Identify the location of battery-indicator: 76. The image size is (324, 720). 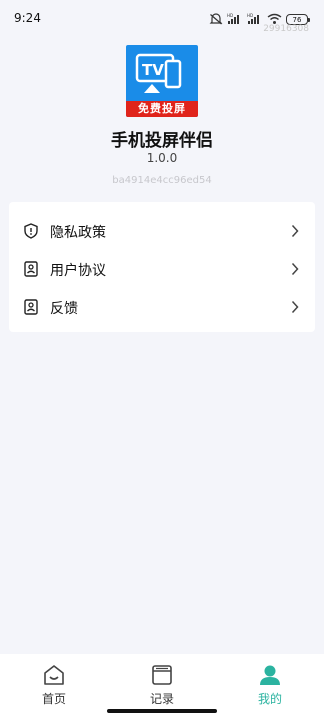
(298, 19).